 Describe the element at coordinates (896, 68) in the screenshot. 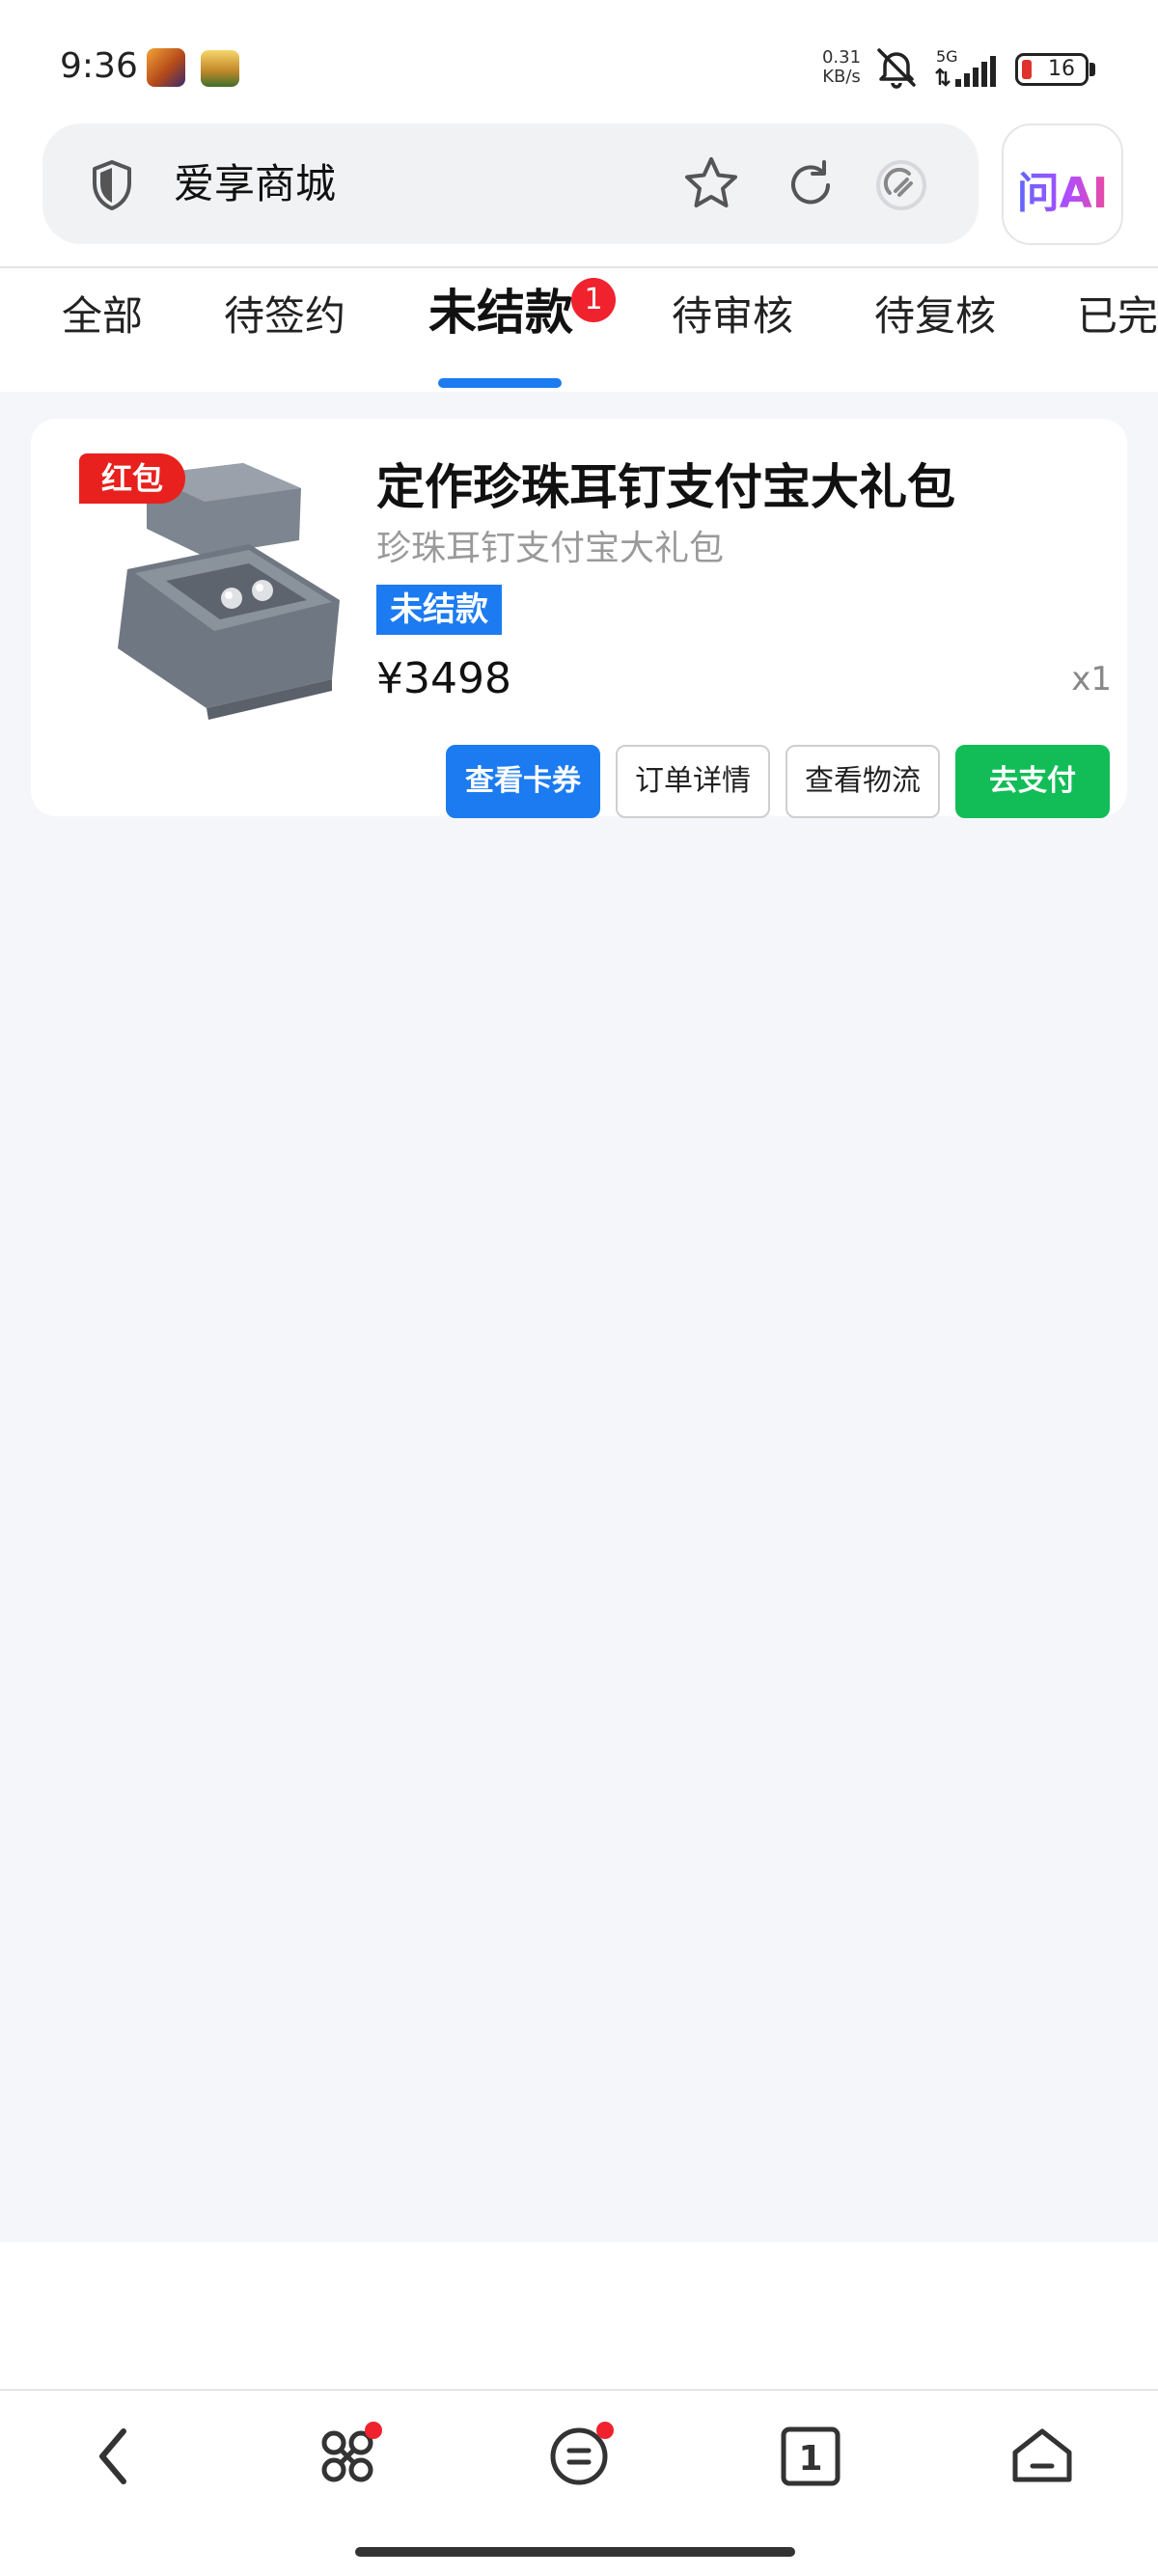

I see `mute-icon` at that location.